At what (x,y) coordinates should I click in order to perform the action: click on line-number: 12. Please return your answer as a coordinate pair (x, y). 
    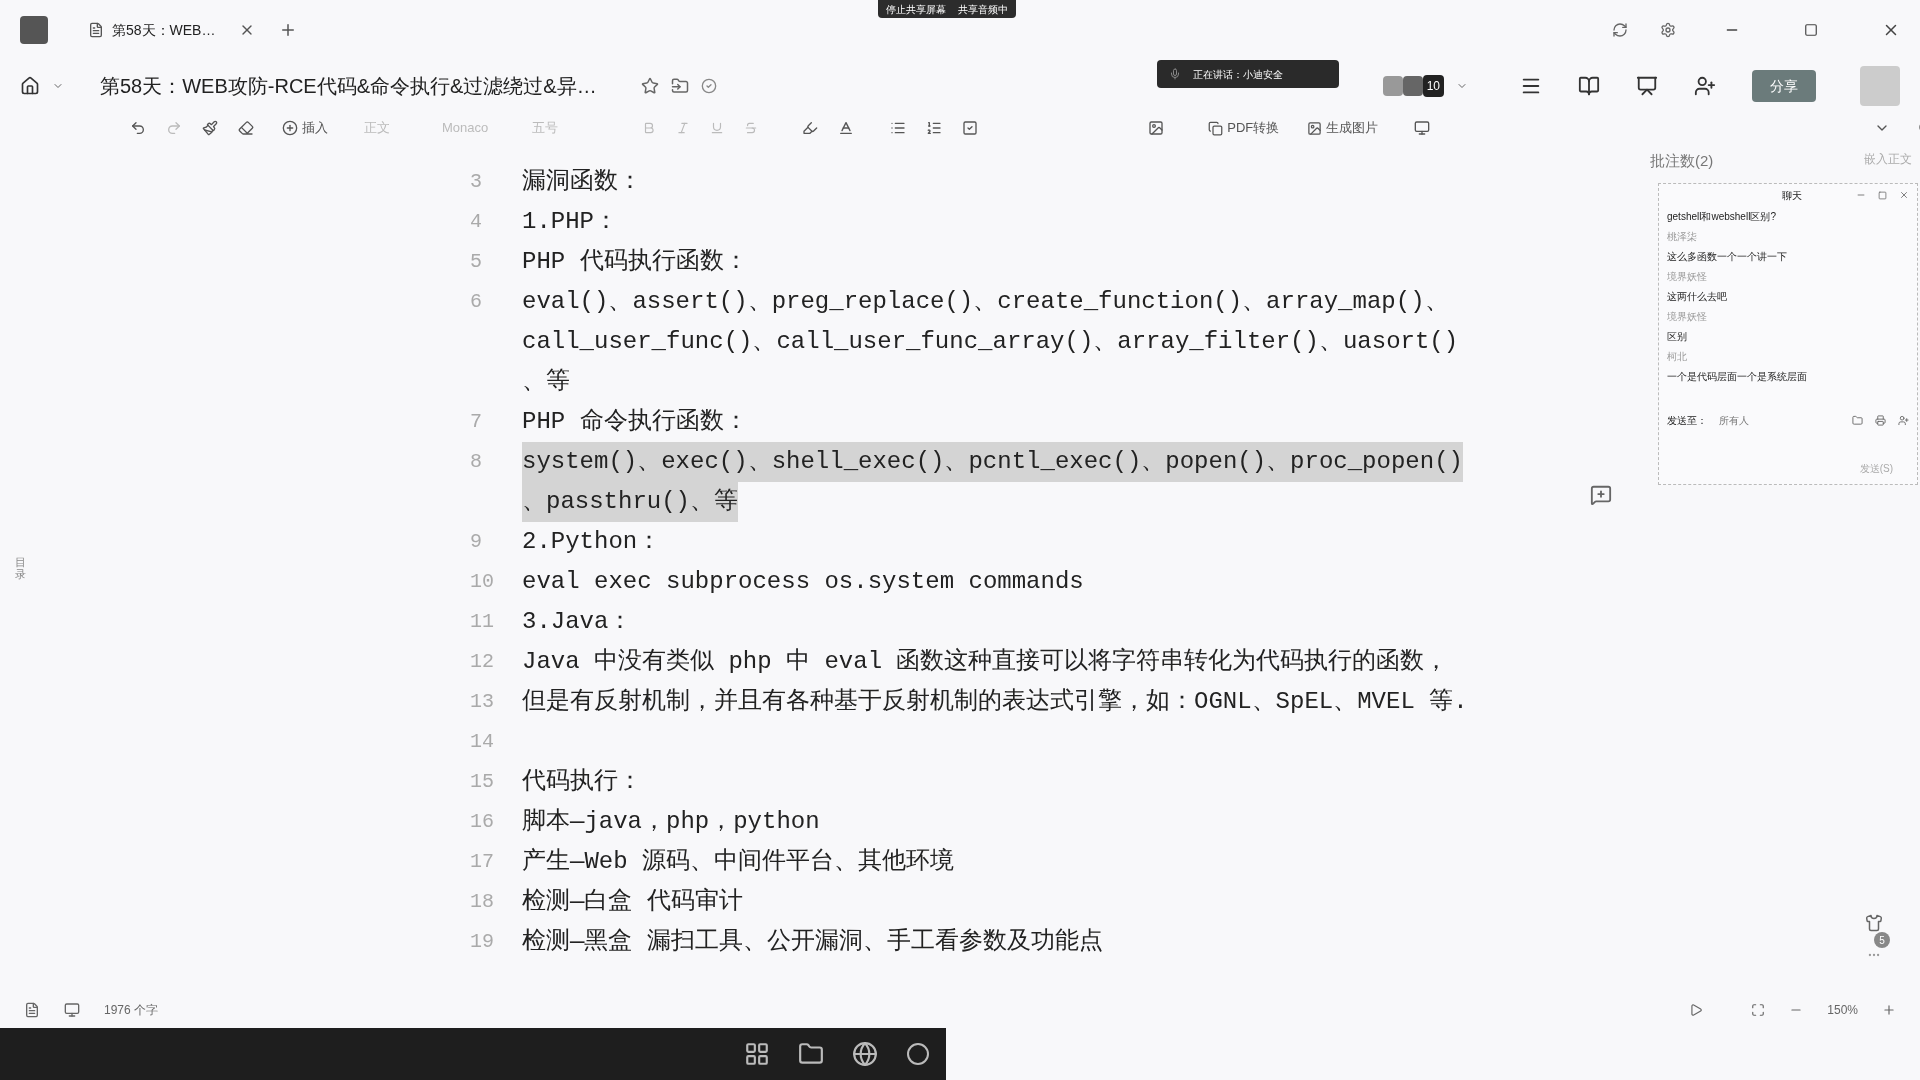
    Looking at the image, I should click on (482, 662).